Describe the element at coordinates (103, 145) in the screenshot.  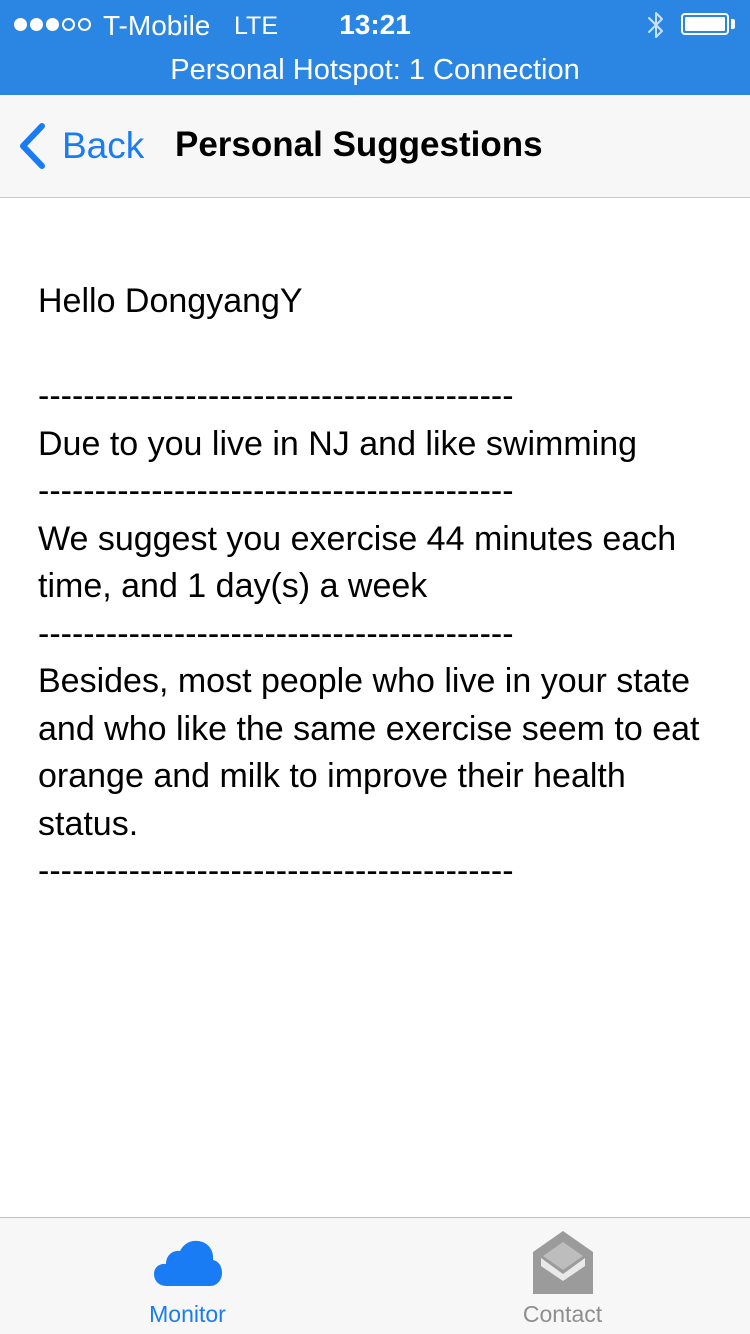
I see `back-label: Back` at that location.